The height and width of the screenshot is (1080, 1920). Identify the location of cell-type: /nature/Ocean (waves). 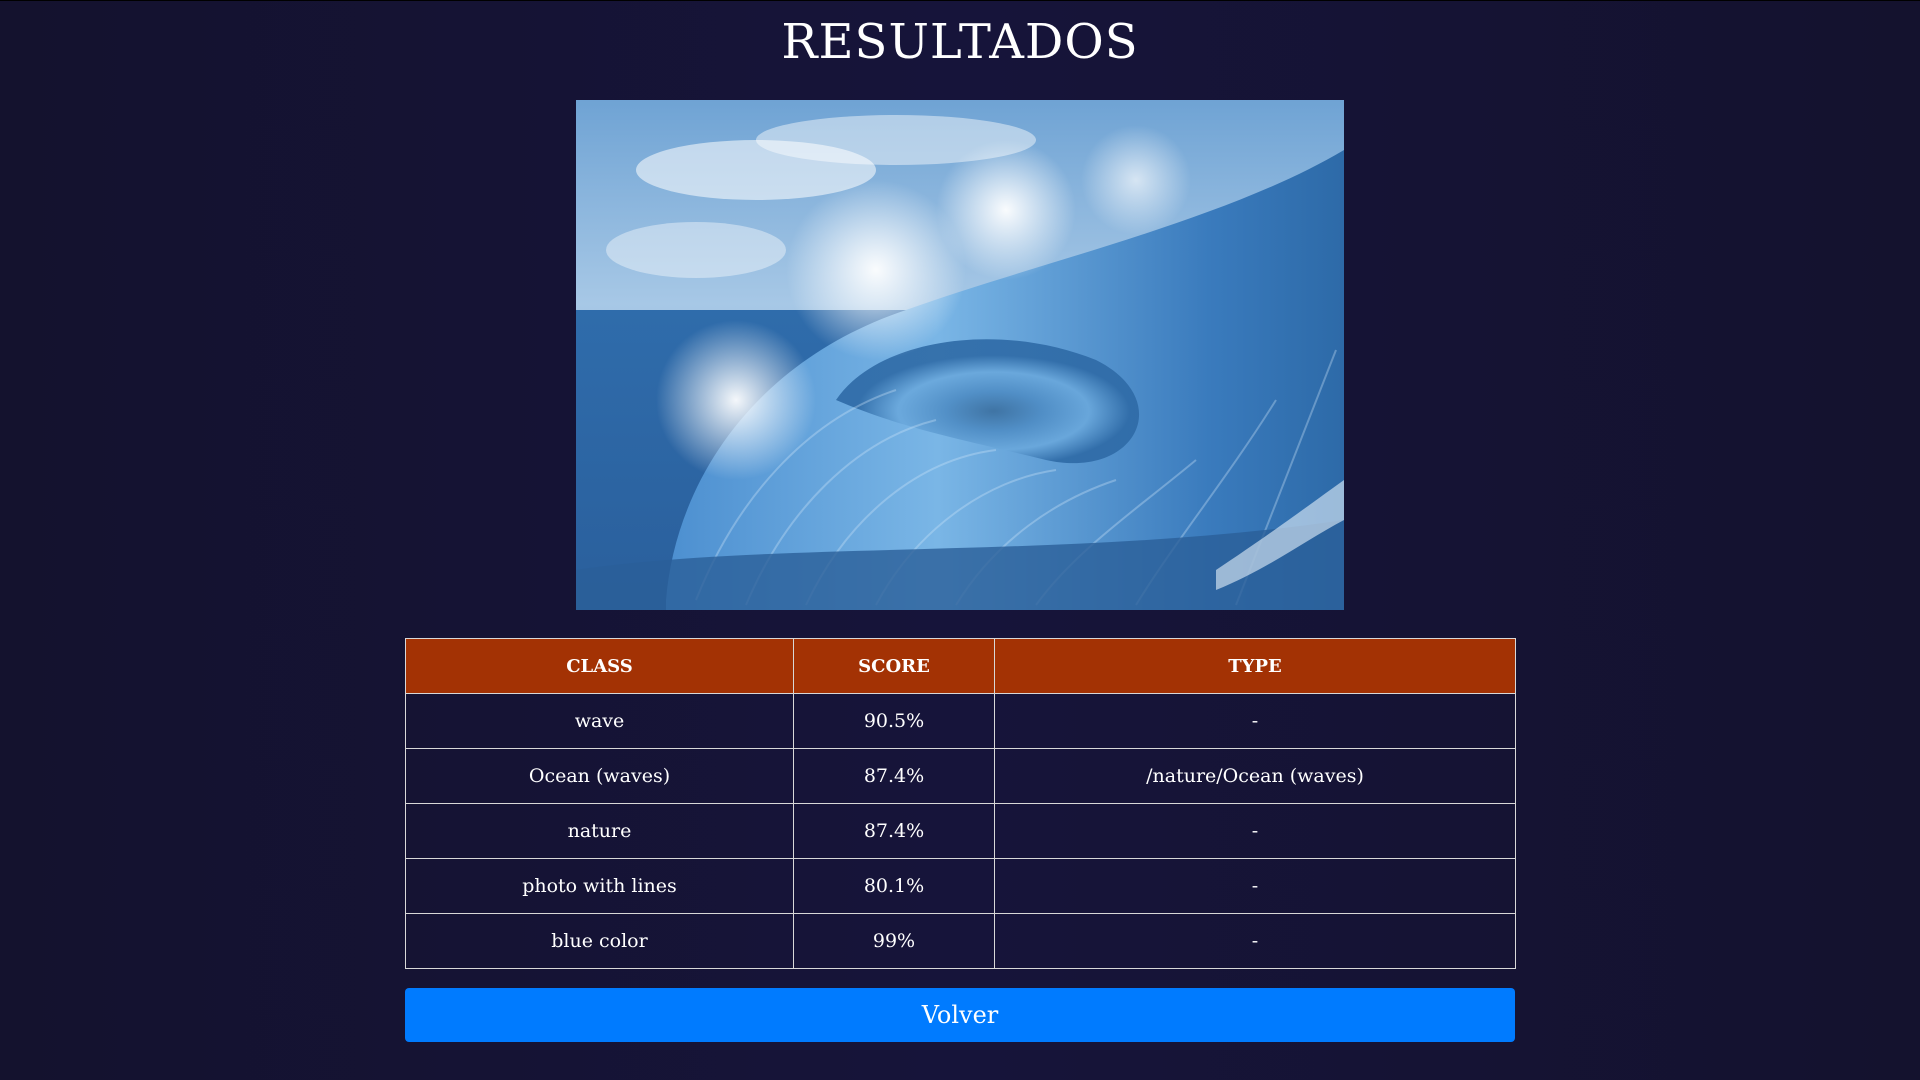
(1255, 776).